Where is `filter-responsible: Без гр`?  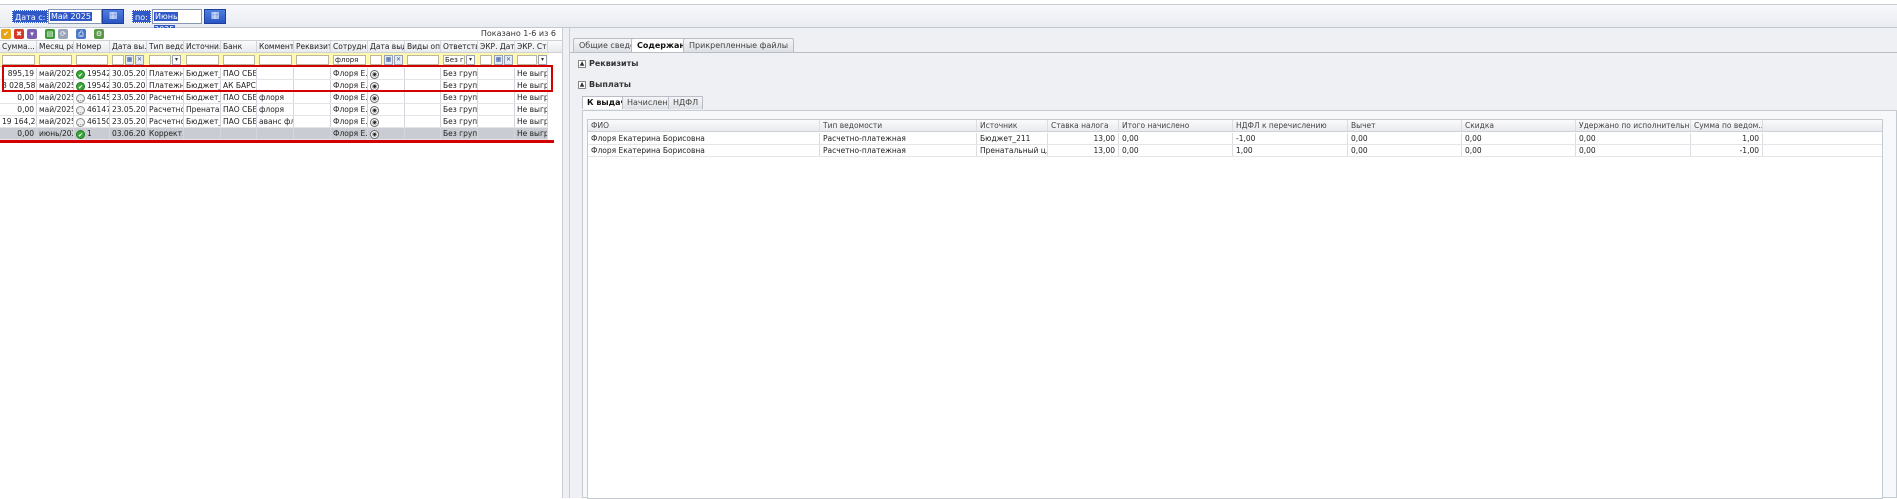 filter-responsible: Без гр is located at coordinates (454, 60).